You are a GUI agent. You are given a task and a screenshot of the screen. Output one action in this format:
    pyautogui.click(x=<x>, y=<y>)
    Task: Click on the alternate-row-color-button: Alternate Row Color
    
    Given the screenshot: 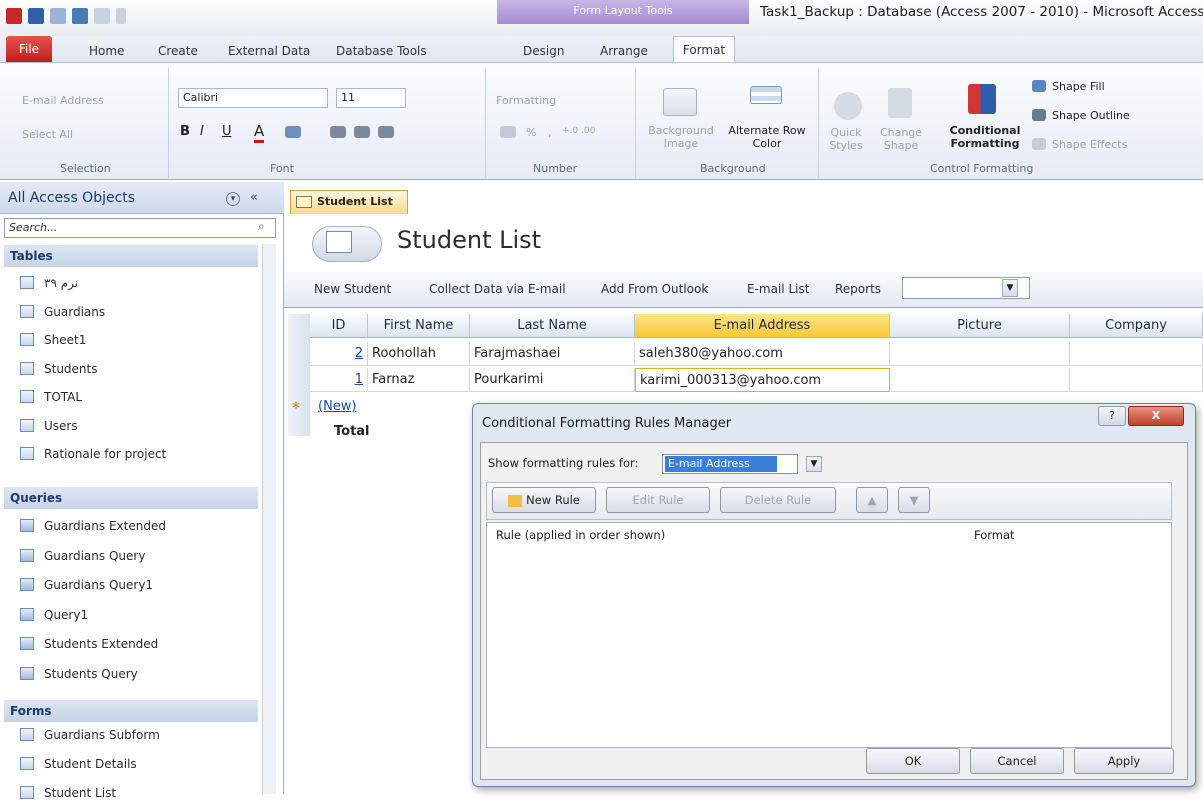 What is the action you would take?
    pyautogui.click(x=767, y=137)
    